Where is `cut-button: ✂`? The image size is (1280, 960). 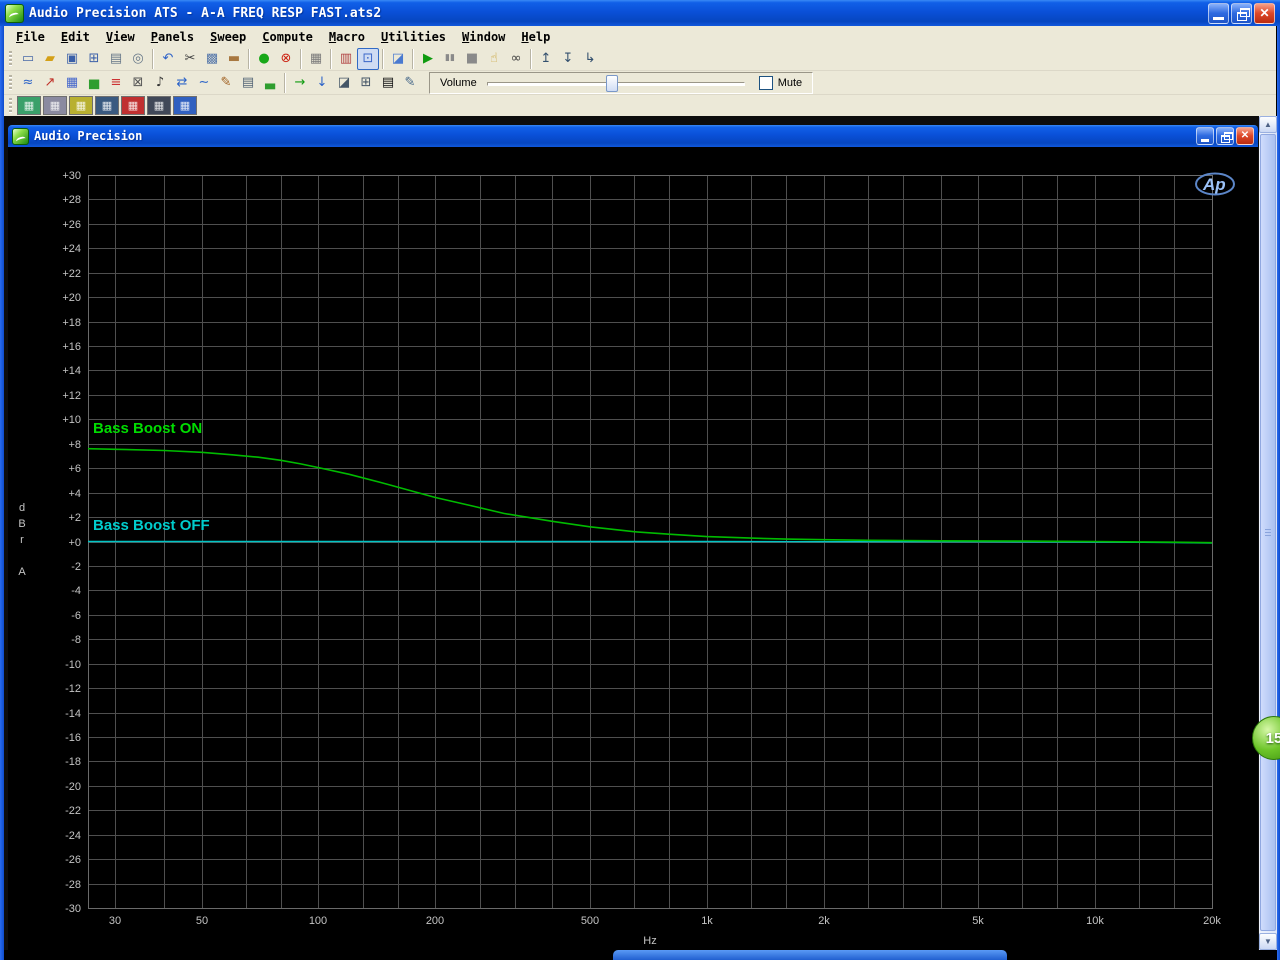 cut-button: ✂ is located at coordinates (190, 59).